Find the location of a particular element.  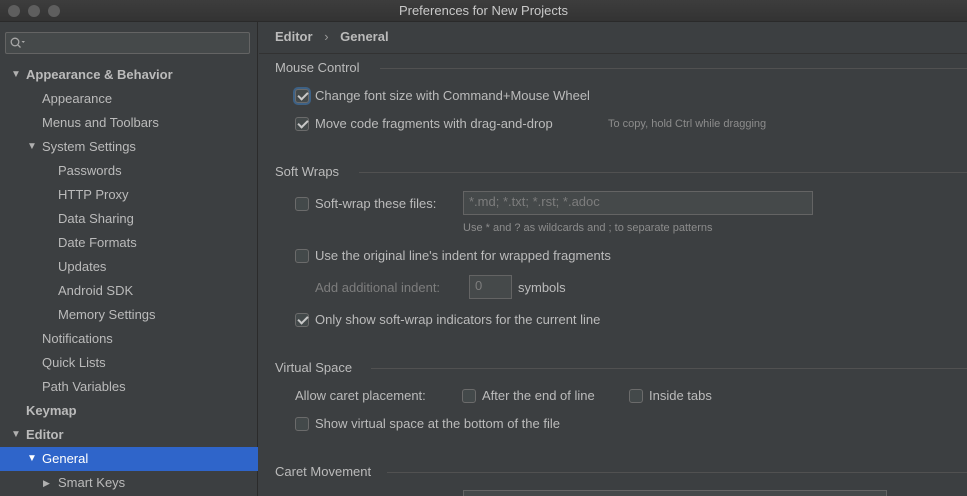

window-titlebar: Preferences for New Projects is located at coordinates (483, 11).